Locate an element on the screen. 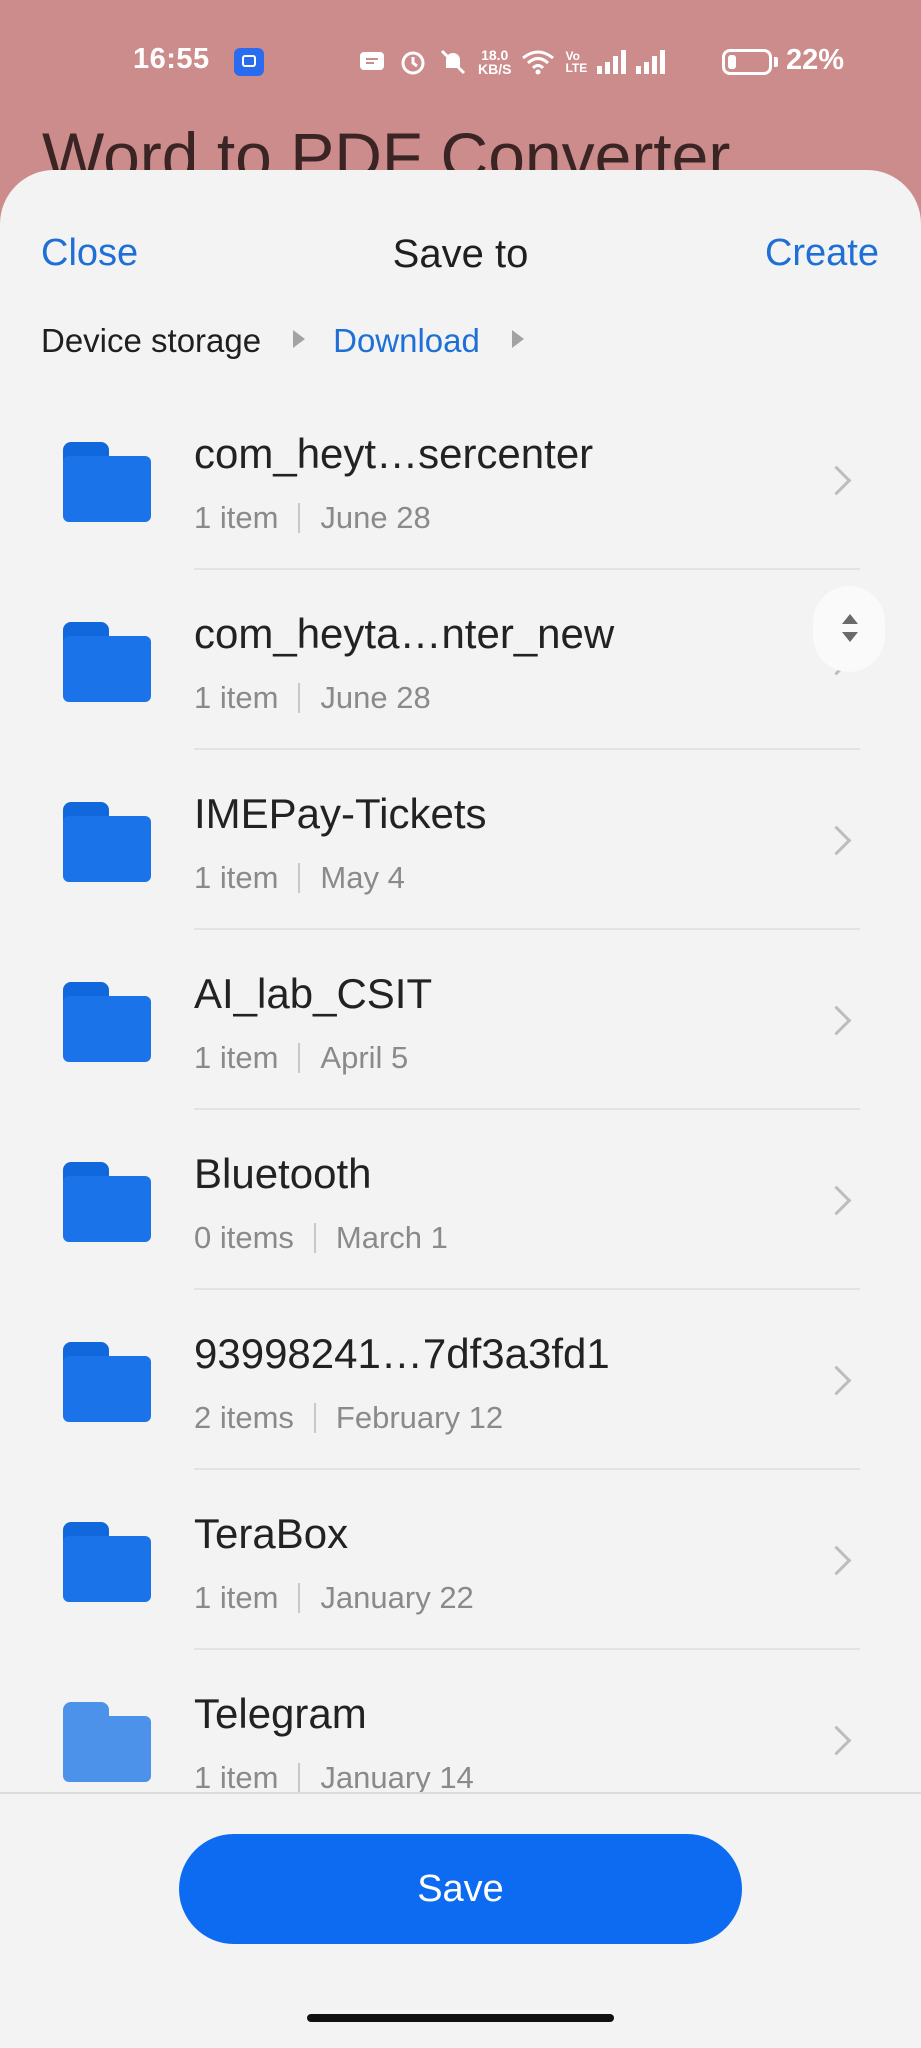  volte-bottom: LTE is located at coordinates (576, 68).